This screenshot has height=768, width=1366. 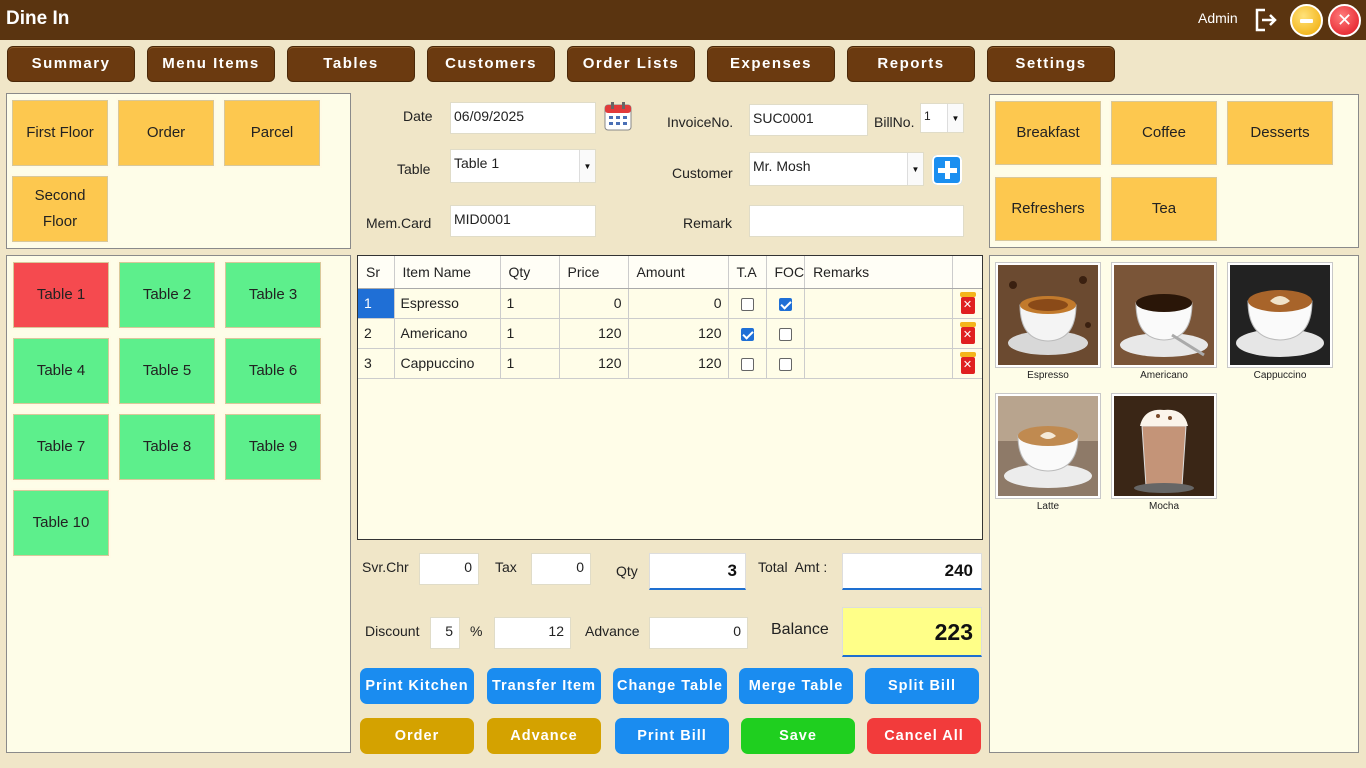 I want to click on tax-field: 0, so click(x=561, y=569).